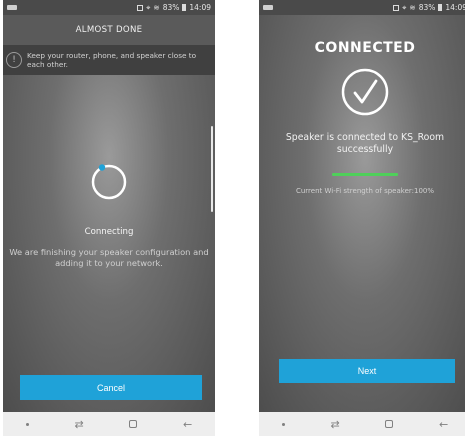  Describe the element at coordinates (365, 191) in the screenshot. I see `wifi-strength-label: Current Wi-Fi strength of speaker:100%` at that location.